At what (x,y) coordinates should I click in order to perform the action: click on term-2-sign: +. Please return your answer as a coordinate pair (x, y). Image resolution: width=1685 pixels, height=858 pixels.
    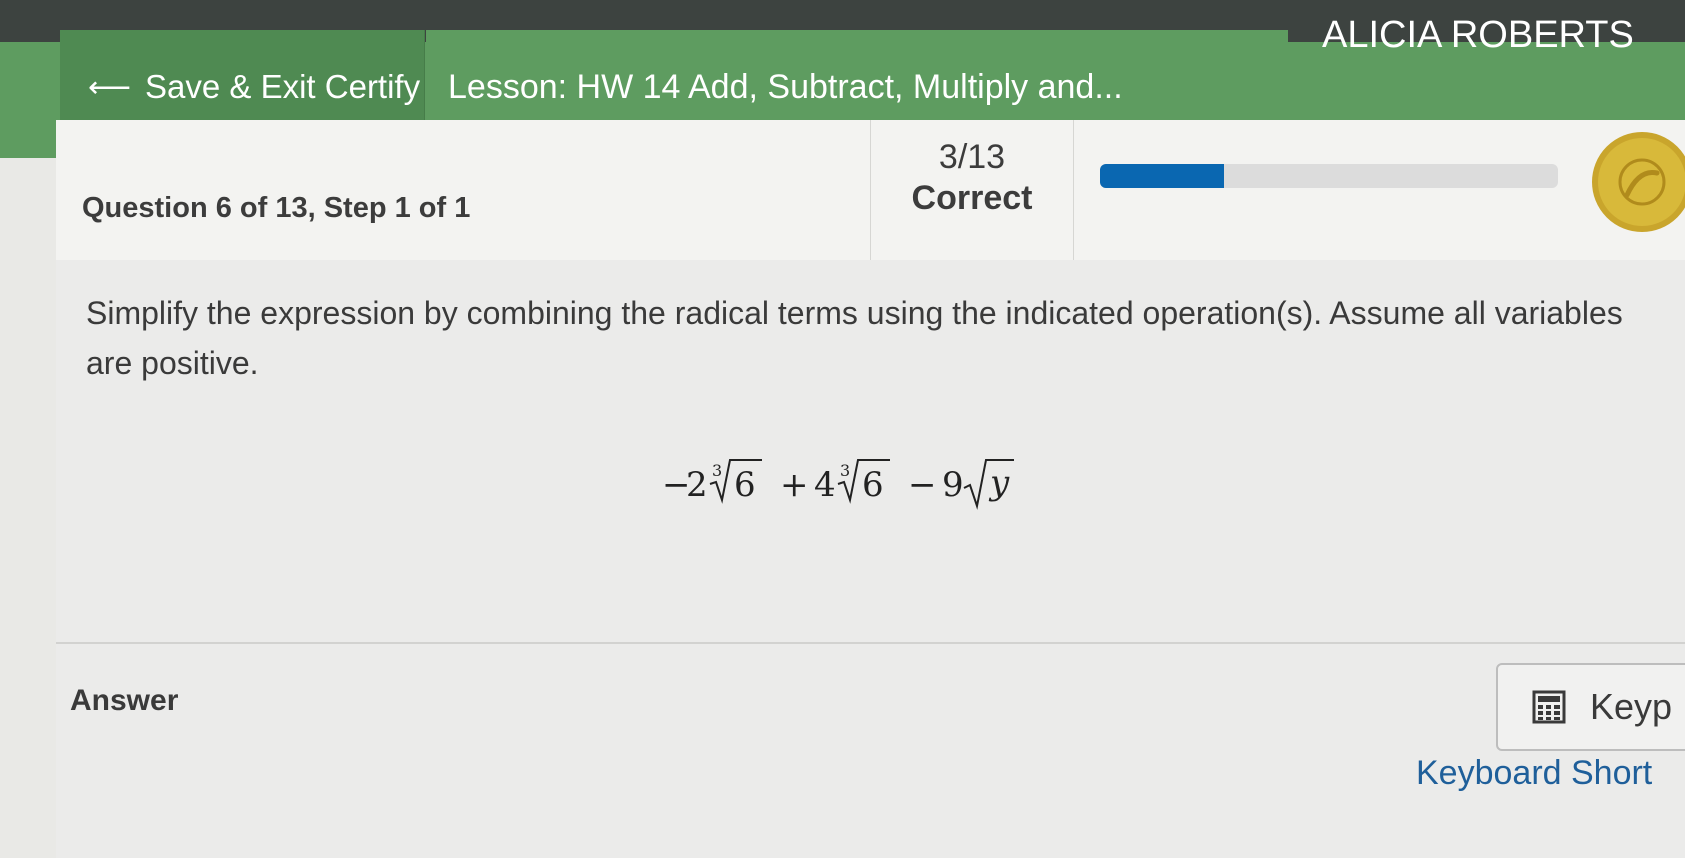
    Looking at the image, I should click on (794, 485).